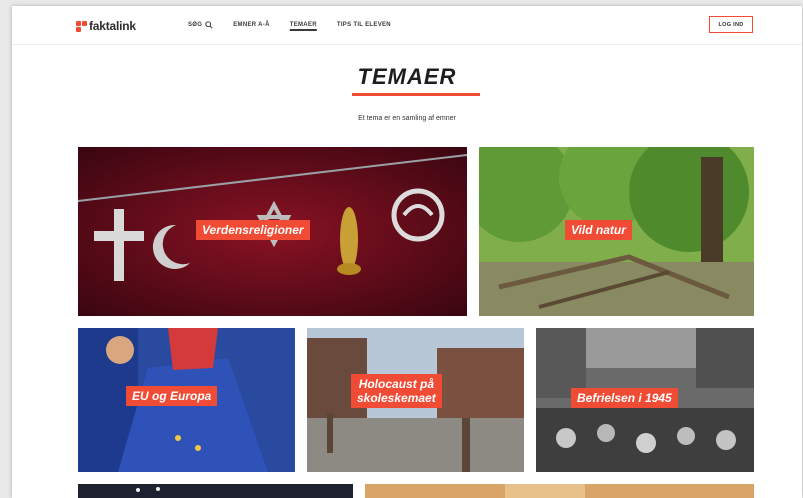  What do you see at coordinates (364, 25) in the screenshot?
I see `nav-tips: TIPS TIL ELEVEN` at bounding box center [364, 25].